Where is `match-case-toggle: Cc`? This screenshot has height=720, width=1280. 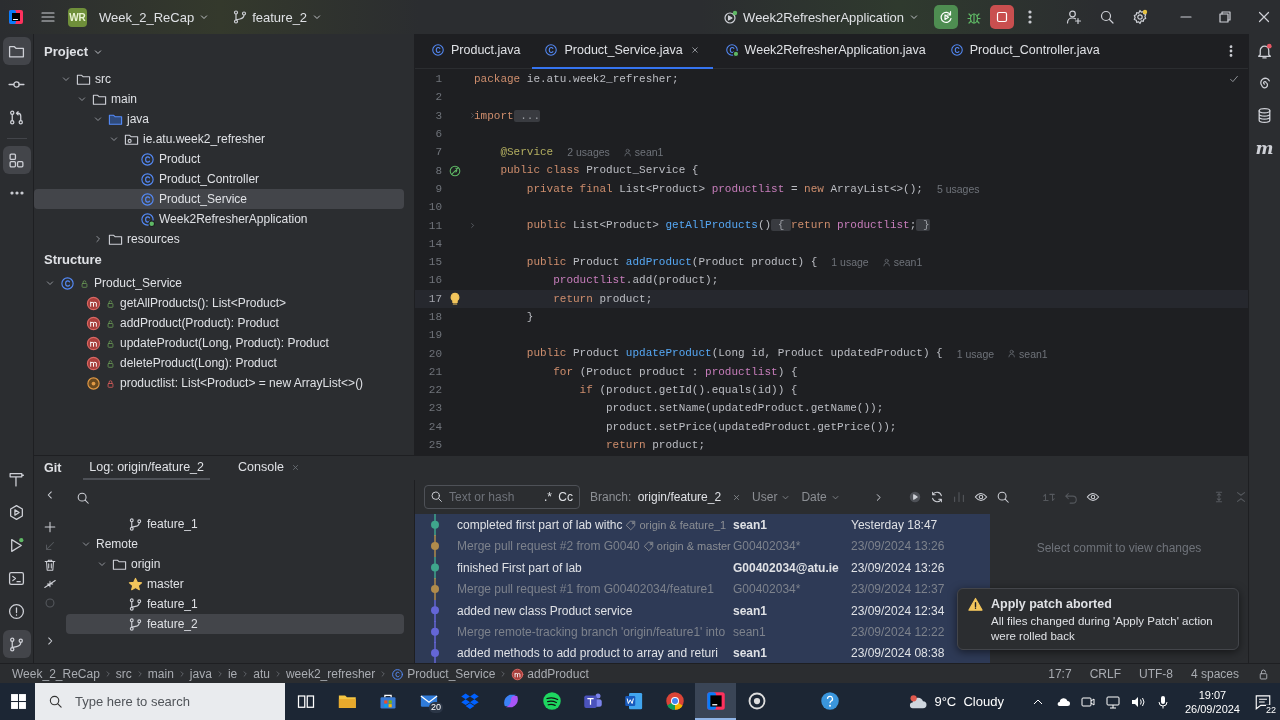
match-case-toggle: Cc is located at coordinates (565, 497).